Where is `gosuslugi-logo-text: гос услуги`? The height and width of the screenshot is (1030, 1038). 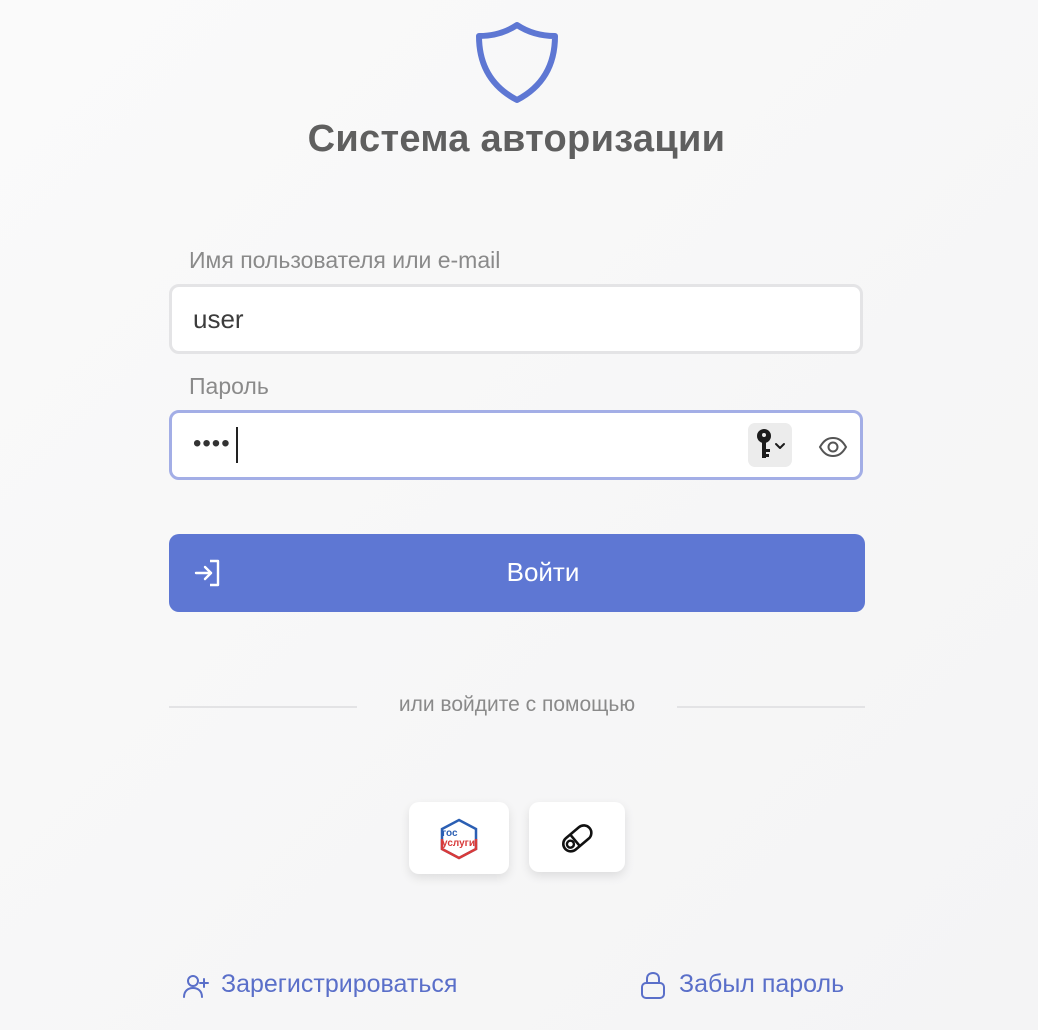
gosuslugi-logo-text: гос услуги is located at coordinates (458, 839).